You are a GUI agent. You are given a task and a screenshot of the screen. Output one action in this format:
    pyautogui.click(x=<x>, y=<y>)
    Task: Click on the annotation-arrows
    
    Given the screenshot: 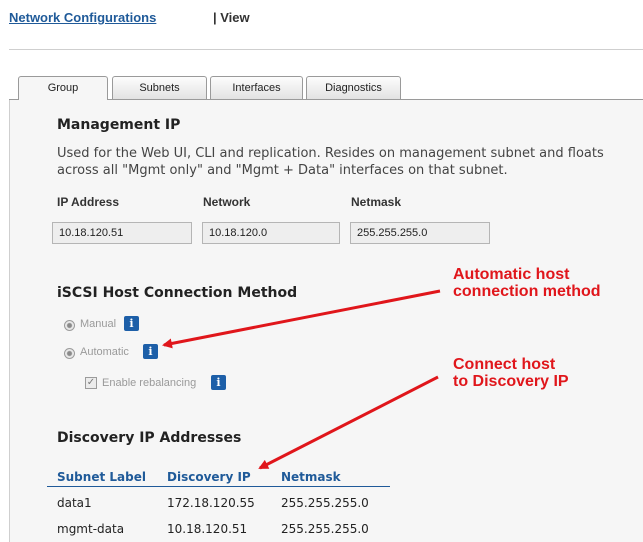 What is the action you would take?
    pyautogui.click(x=301, y=379)
    